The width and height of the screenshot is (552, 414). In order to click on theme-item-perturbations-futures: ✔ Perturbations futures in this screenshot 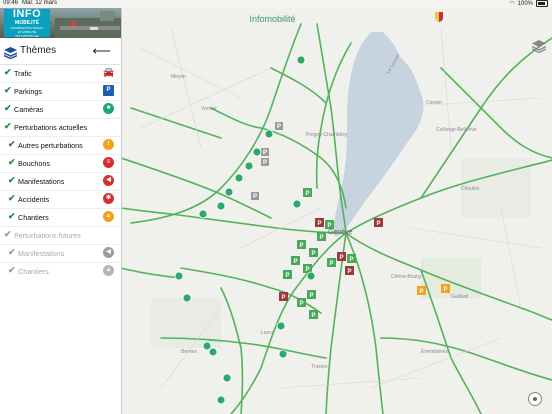, I will do `click(60, 235)`.